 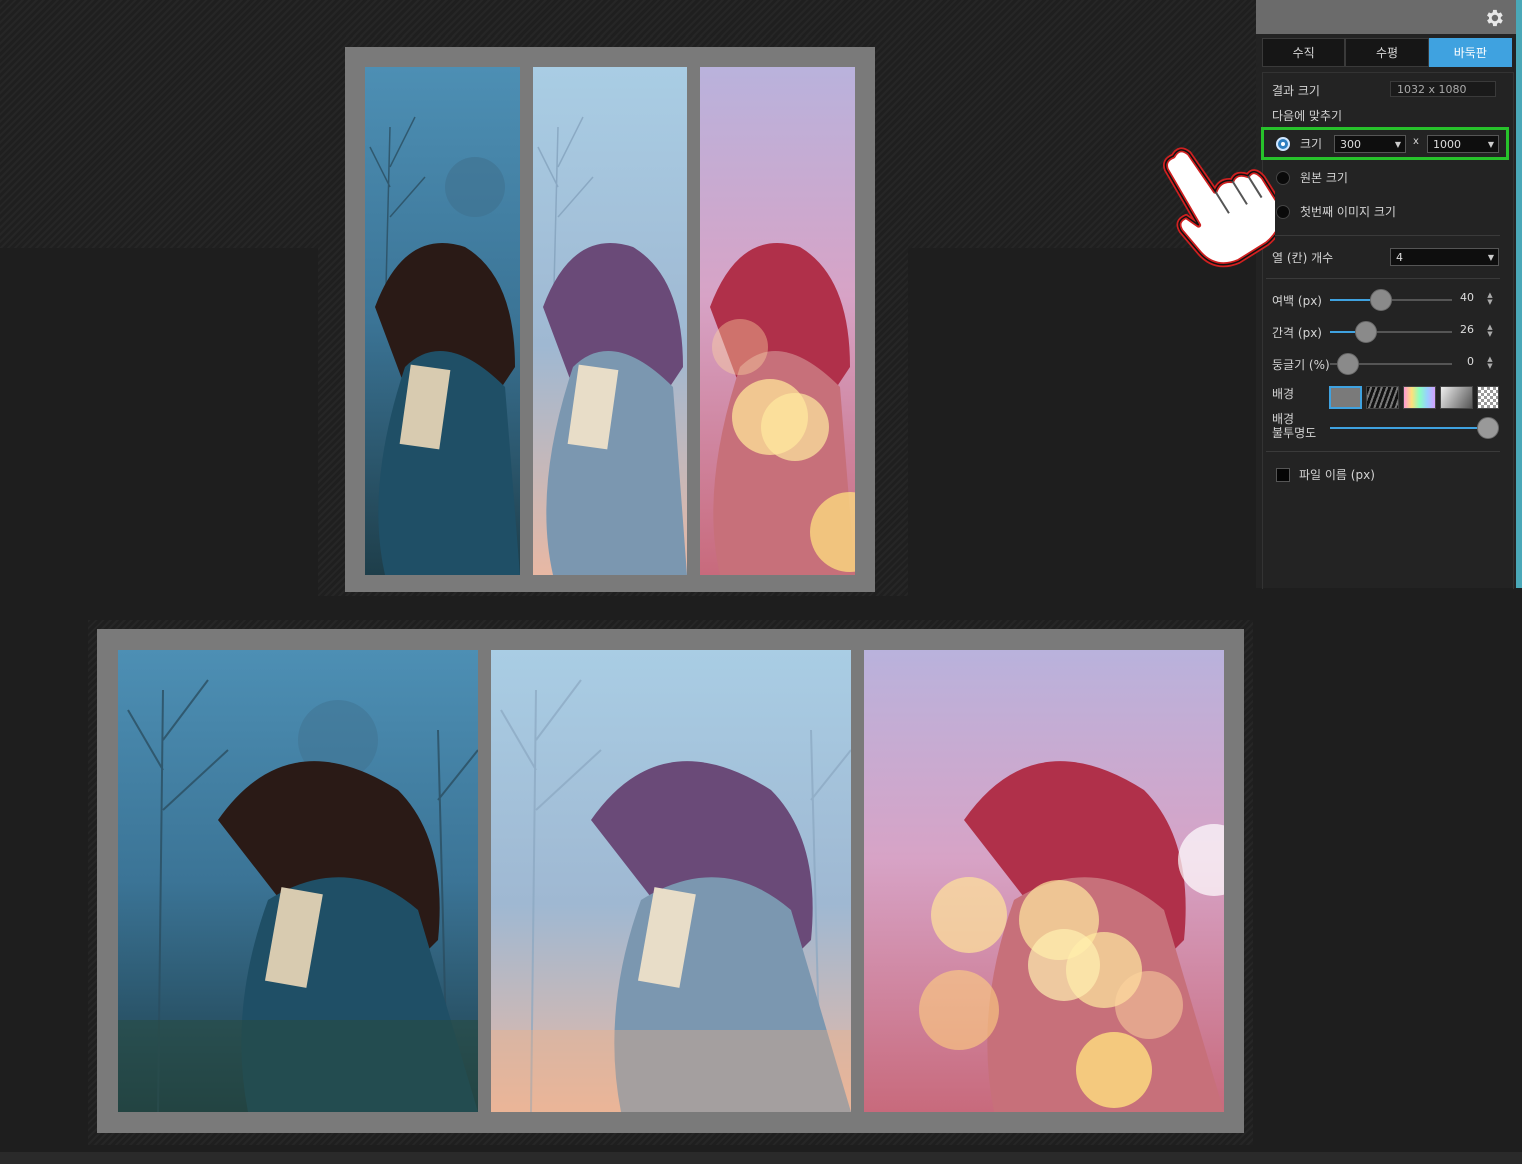 What do you see at coordinates (1419, 397) in the screenshot?
I see `background-swatch-rainbow` at bounding box center [1419, 397].